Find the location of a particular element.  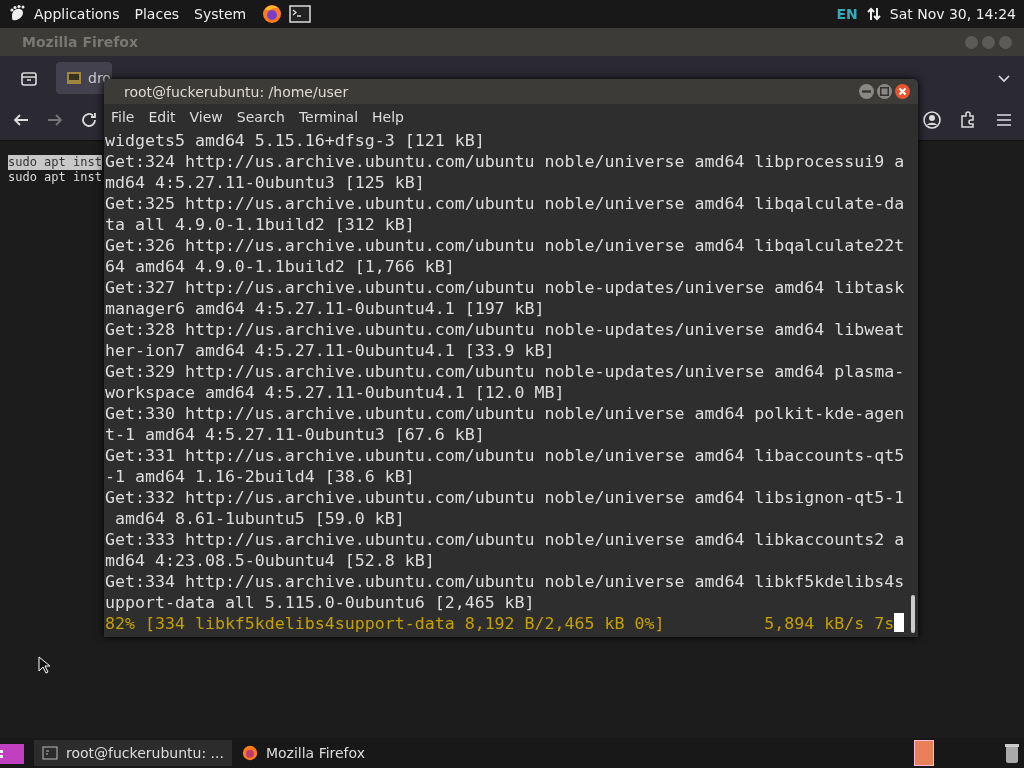

menu-item: File is located at coordinates (123, 117).